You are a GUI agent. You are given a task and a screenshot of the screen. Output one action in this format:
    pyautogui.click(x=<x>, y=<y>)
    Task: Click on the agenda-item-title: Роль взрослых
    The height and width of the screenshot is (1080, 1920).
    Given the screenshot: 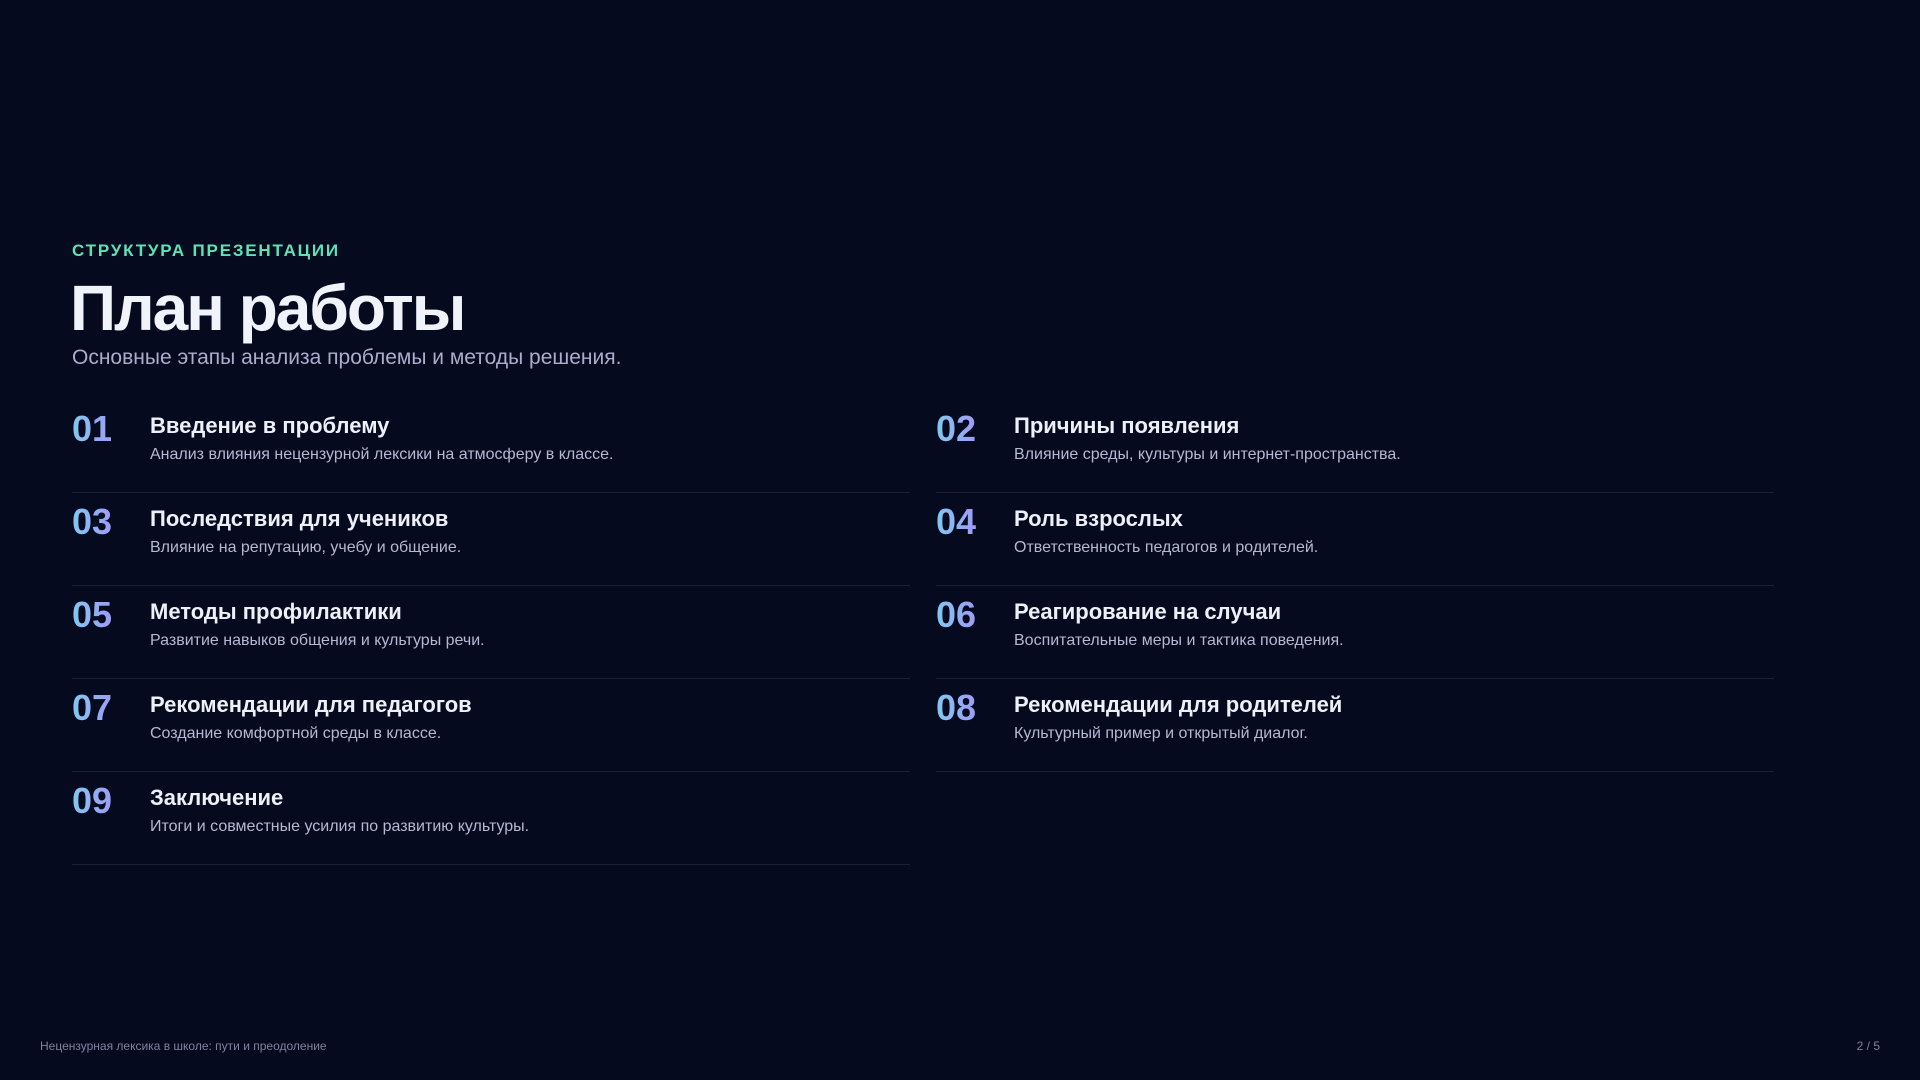 What is the action you would take?
    pyautogui.click(x=1098, y=518)
    